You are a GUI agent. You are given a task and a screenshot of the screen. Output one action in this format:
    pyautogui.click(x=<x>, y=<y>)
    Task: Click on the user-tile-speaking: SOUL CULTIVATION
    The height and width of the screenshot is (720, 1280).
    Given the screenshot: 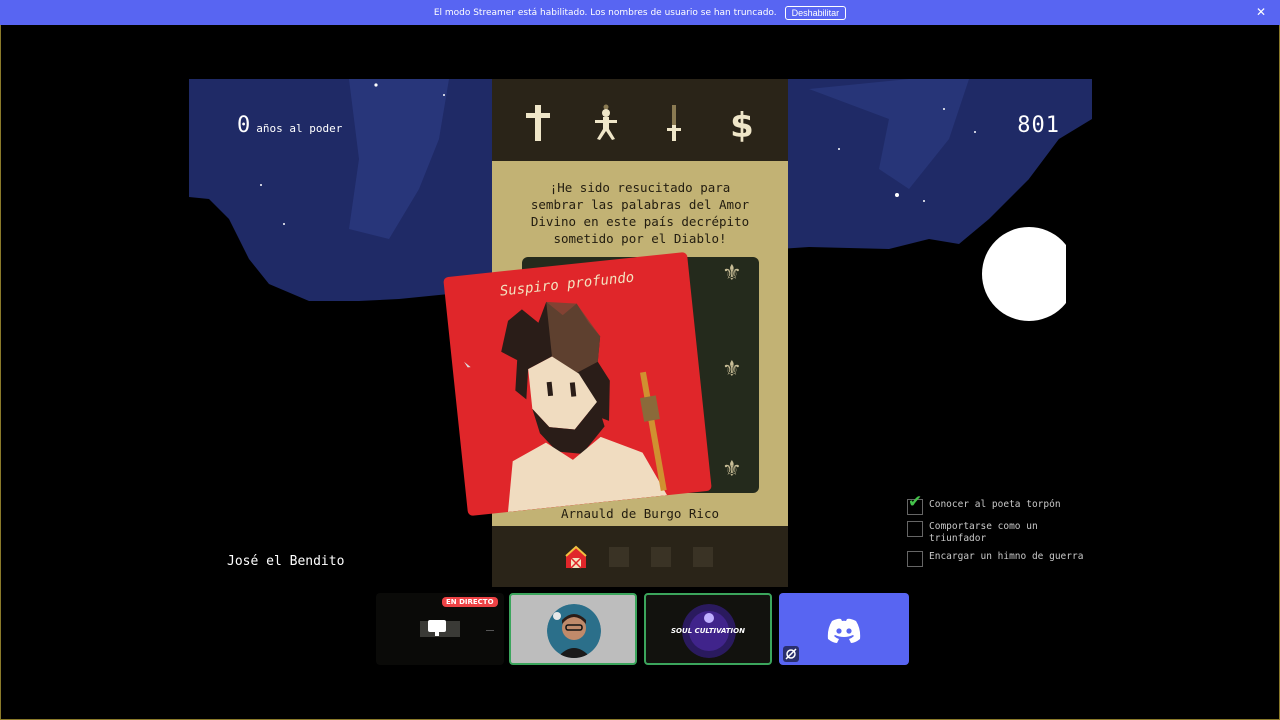 What is the action you would take?
    pyautogui.click(x=708, y=629)
    